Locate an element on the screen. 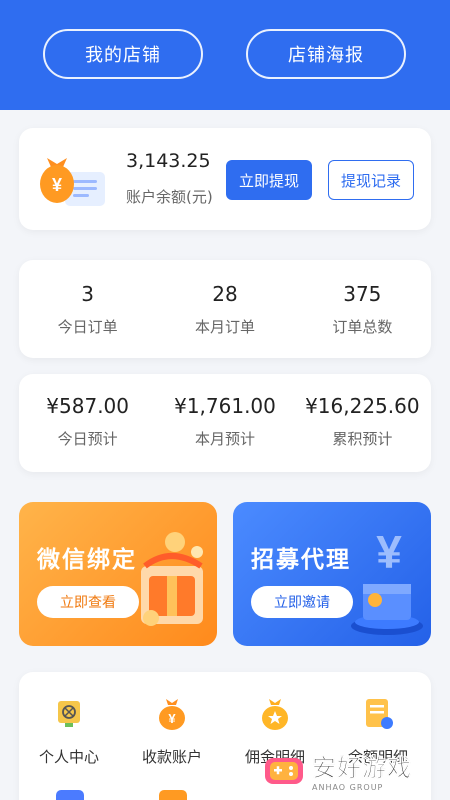 The width and height of the screenshot is (450, 800). commission-icon is located at coordinates (275, 714).